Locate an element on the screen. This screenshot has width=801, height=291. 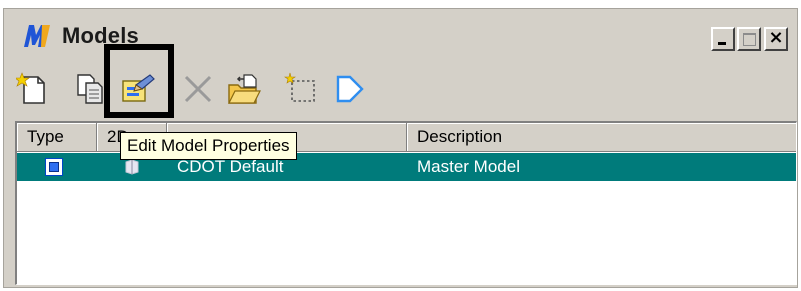
2d-model-icon is located at coordinates (132, 167).